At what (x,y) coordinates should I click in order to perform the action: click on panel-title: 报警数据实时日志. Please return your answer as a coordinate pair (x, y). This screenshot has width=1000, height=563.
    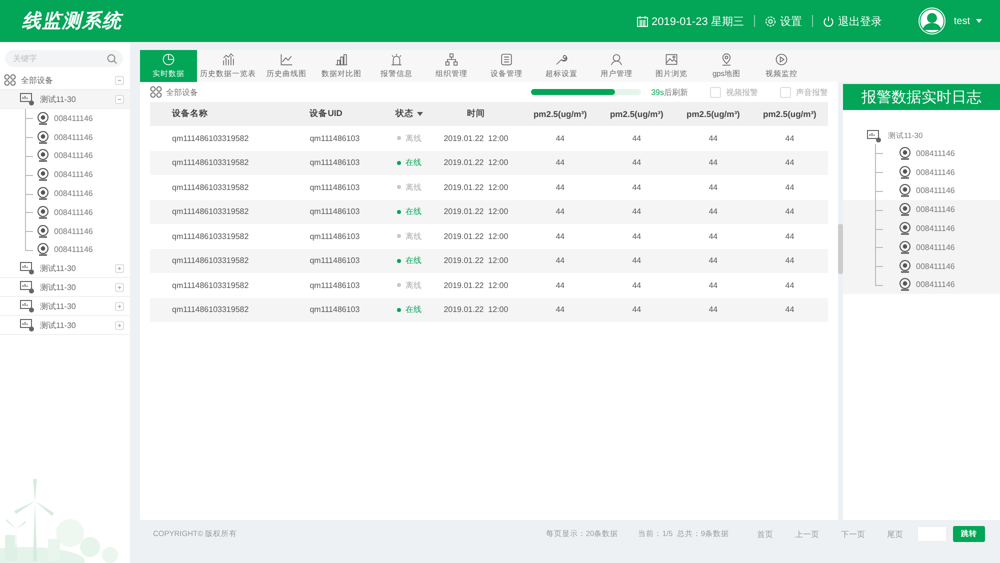
    Looking at the image, I should click on (921, 97).